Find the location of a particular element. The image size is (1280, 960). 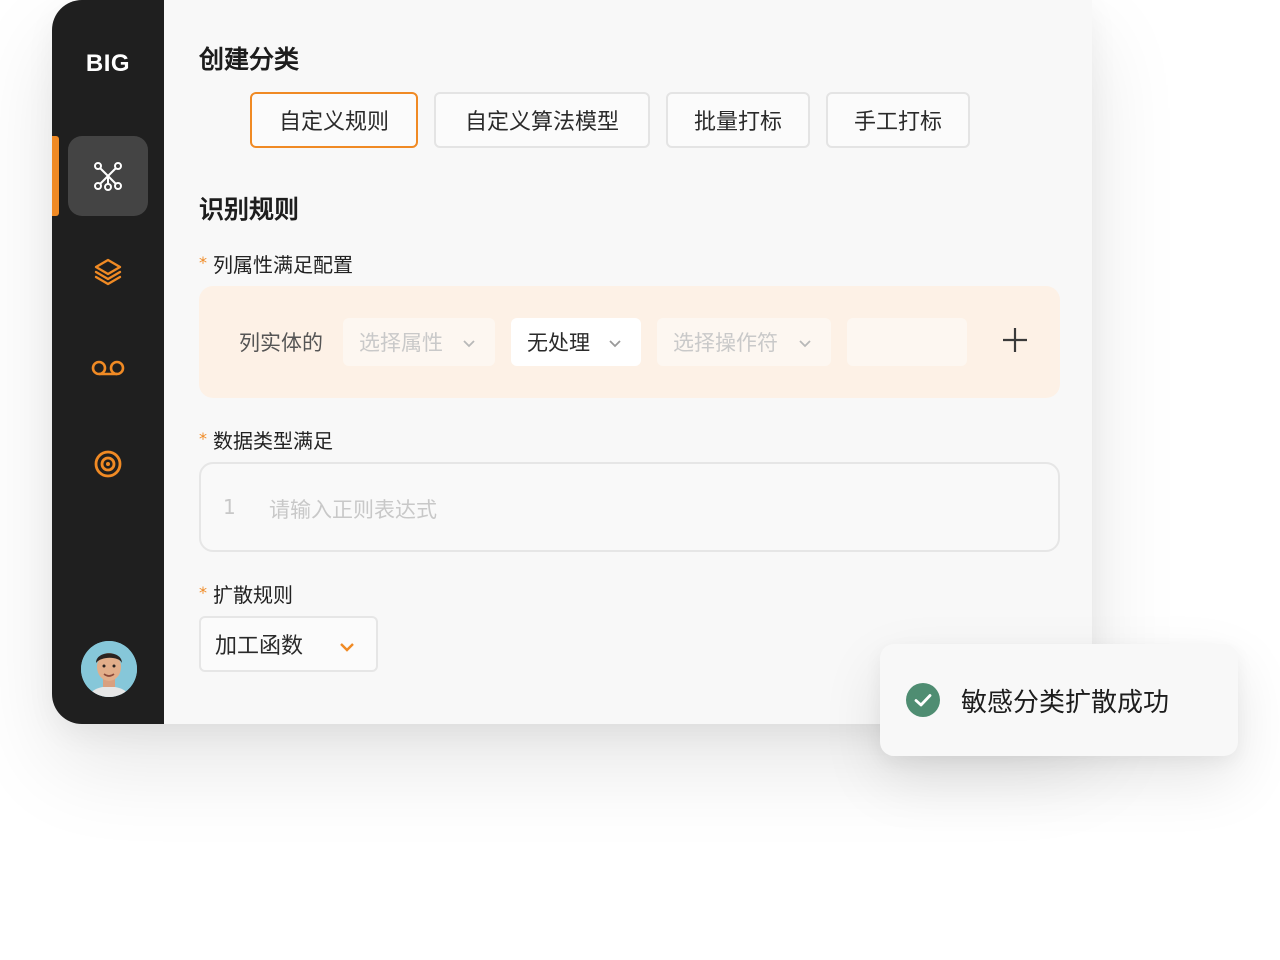

column-config-text: 列属性满足配置 is located at coordinates (283, 265).